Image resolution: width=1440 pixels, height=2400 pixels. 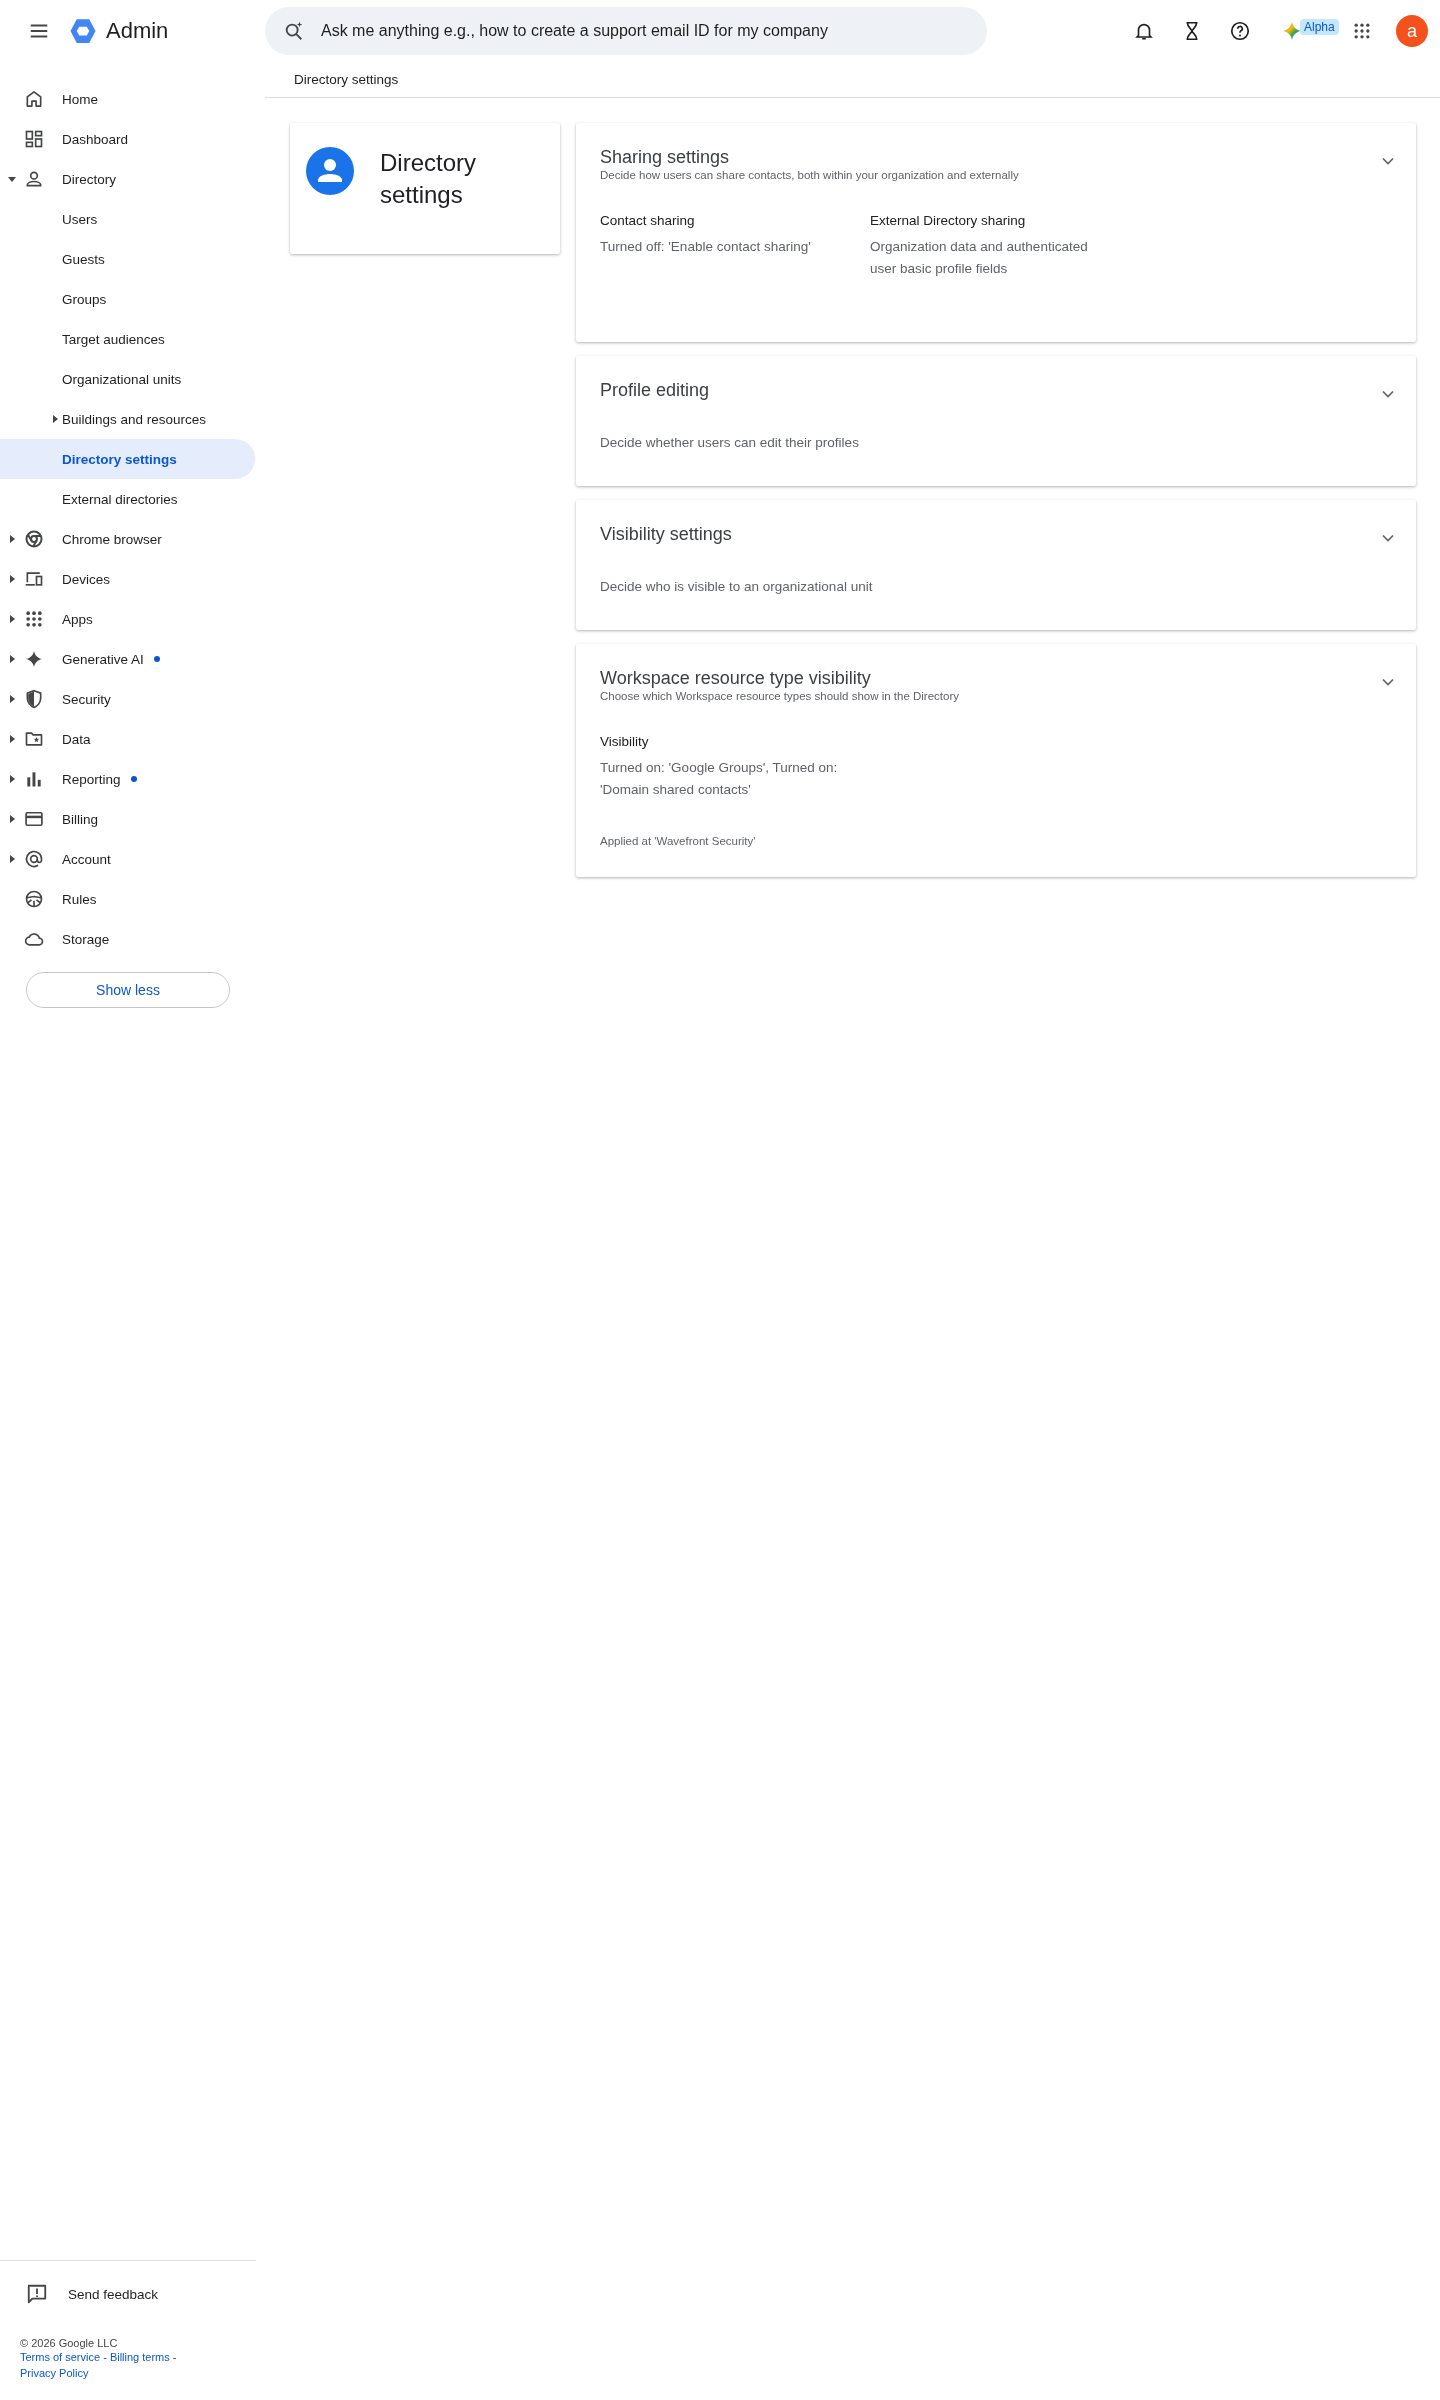 What do you see at coordinates (1240, 31) in the screenshot?
I see `help-icon` at bounding box center [1240, 31].